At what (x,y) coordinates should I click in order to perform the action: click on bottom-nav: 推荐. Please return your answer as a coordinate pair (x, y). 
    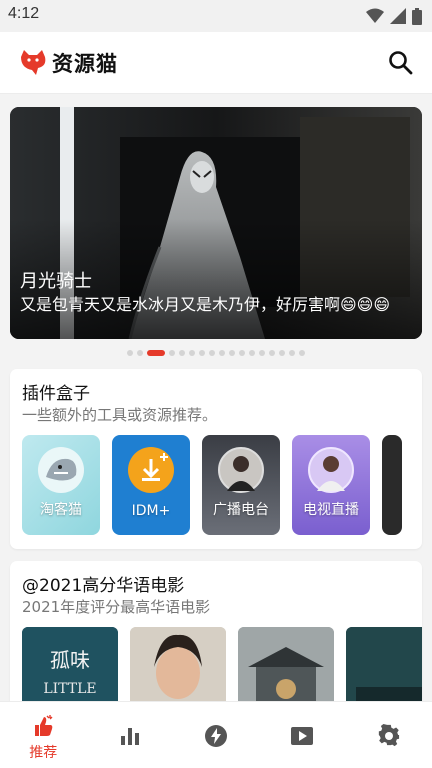
    Looking at the image, I should click on (216, 734).